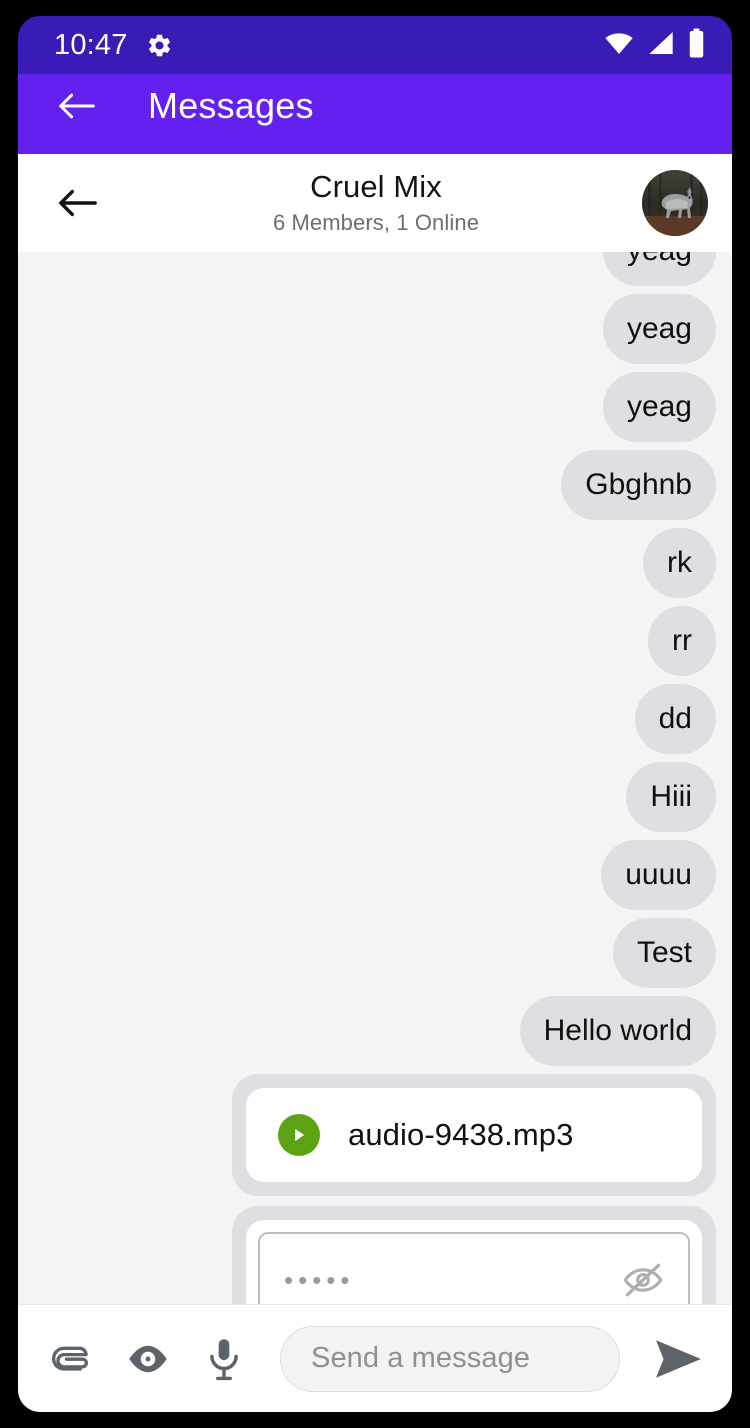 The image size is (750, 1428). Describe the element at coordinates (375, 719) in the screenshot. I see `message-row: dd` at that location.